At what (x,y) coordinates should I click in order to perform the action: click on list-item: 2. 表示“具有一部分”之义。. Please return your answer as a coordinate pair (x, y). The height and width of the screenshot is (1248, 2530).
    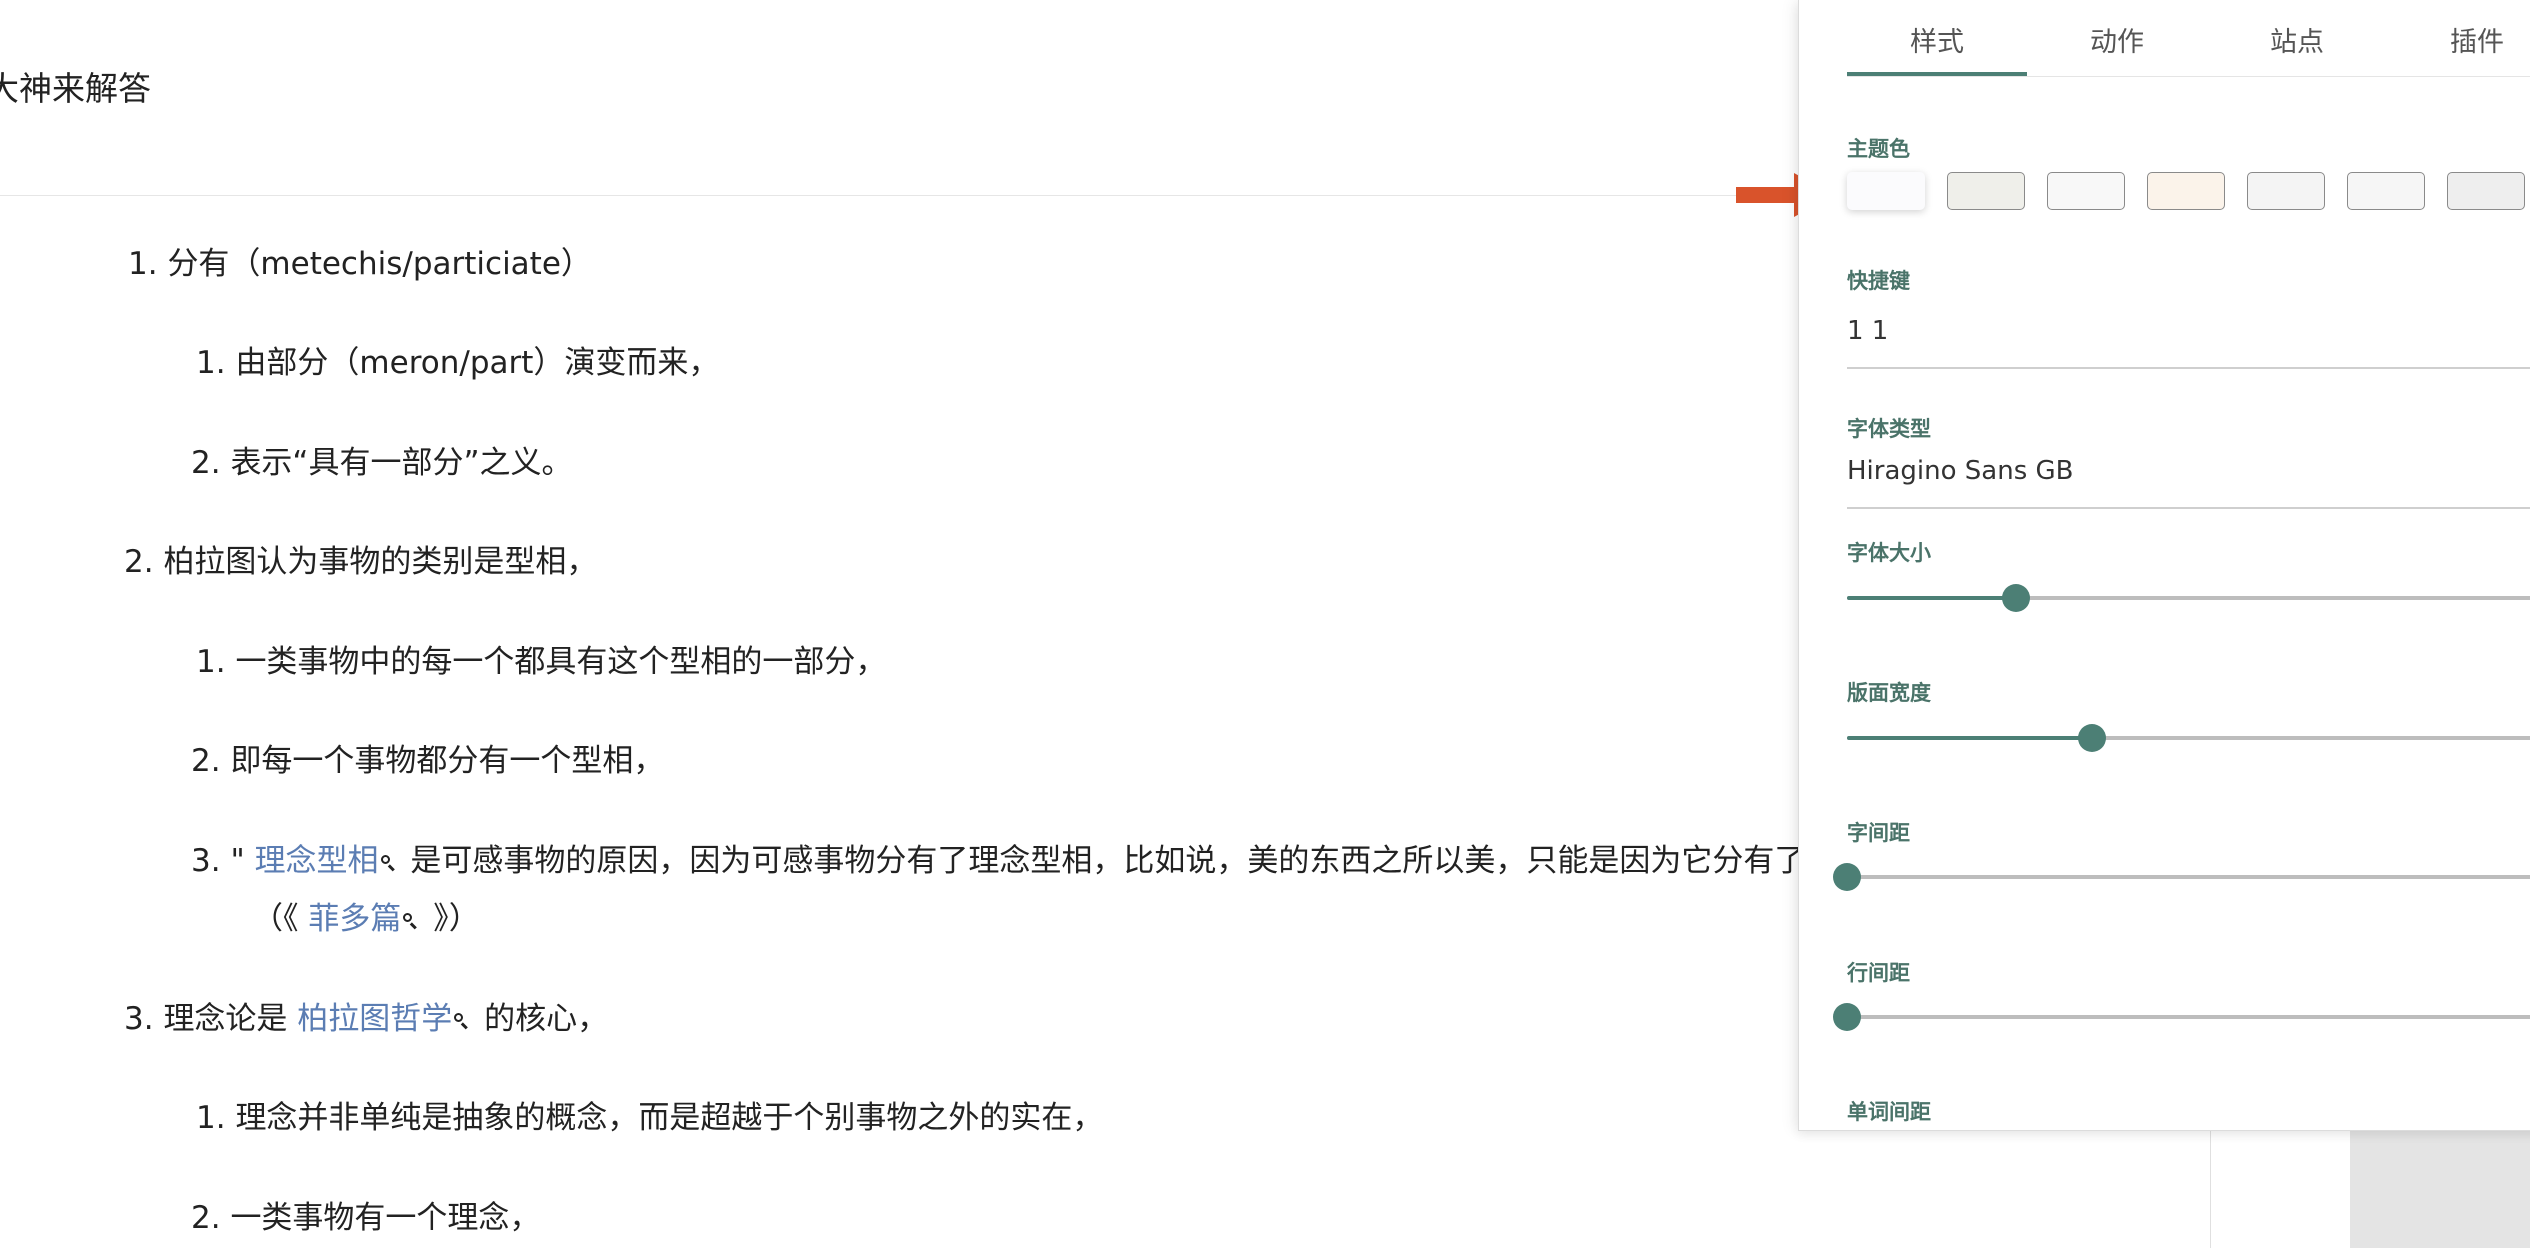
    Looking at the image, I should click on (382, 463).